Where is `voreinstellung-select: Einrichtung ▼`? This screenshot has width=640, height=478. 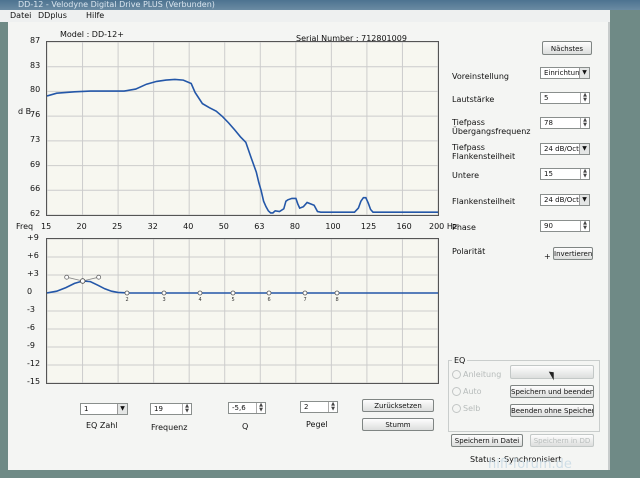
voreinstellung-select: Einrichtung ▼ is located at coordinates (565, 73).